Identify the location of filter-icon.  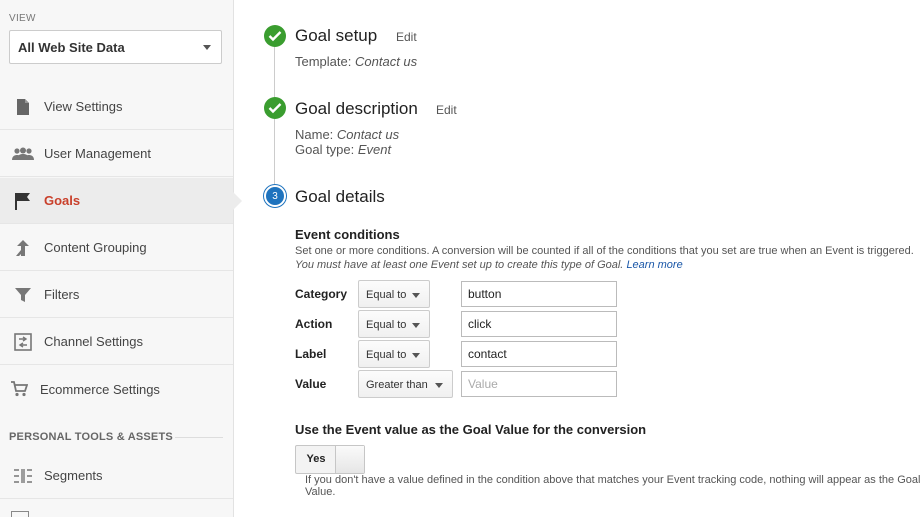
(23, 295).